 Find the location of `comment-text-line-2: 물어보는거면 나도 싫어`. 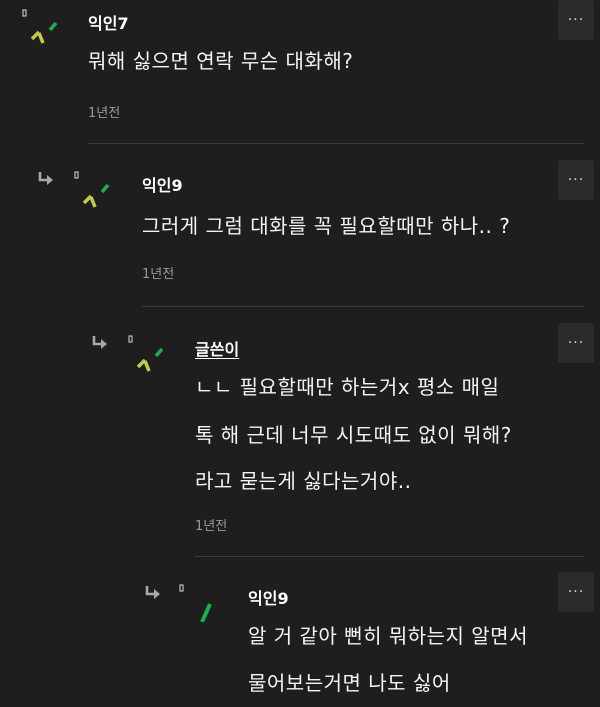

comment-text-line-2: 물어보는거면 나도 싫어 is located at coordinates (349, 683).